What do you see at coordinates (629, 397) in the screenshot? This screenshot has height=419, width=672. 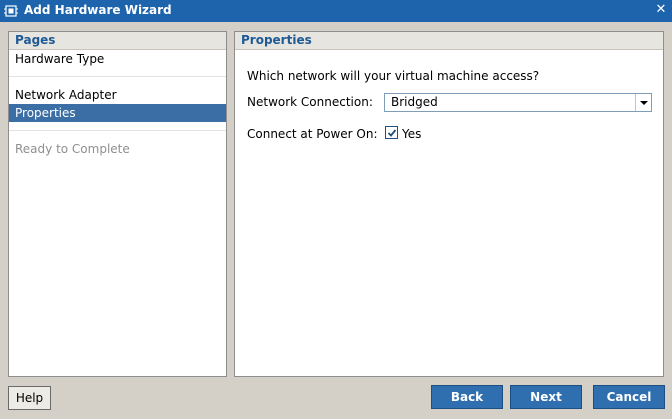 I see `cancel-button: Cancel` at bounding box center [629, 397].